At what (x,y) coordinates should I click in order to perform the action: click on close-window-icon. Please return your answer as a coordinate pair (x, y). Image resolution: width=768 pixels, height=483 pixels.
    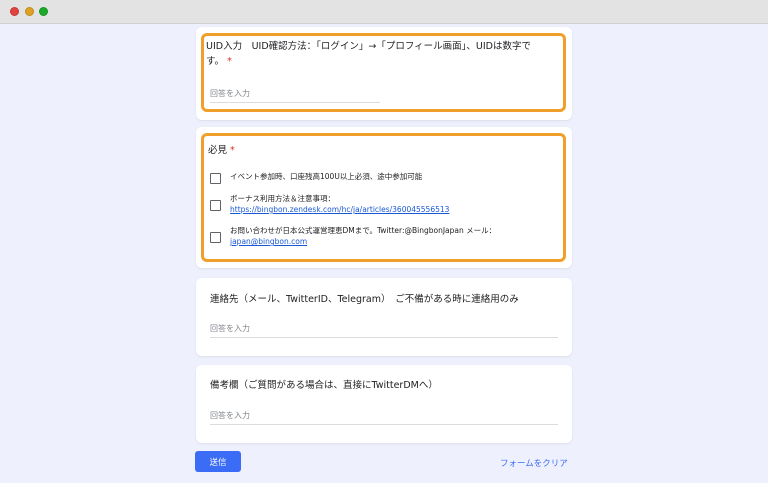
    Looking at the image, I should click on (14, 11).